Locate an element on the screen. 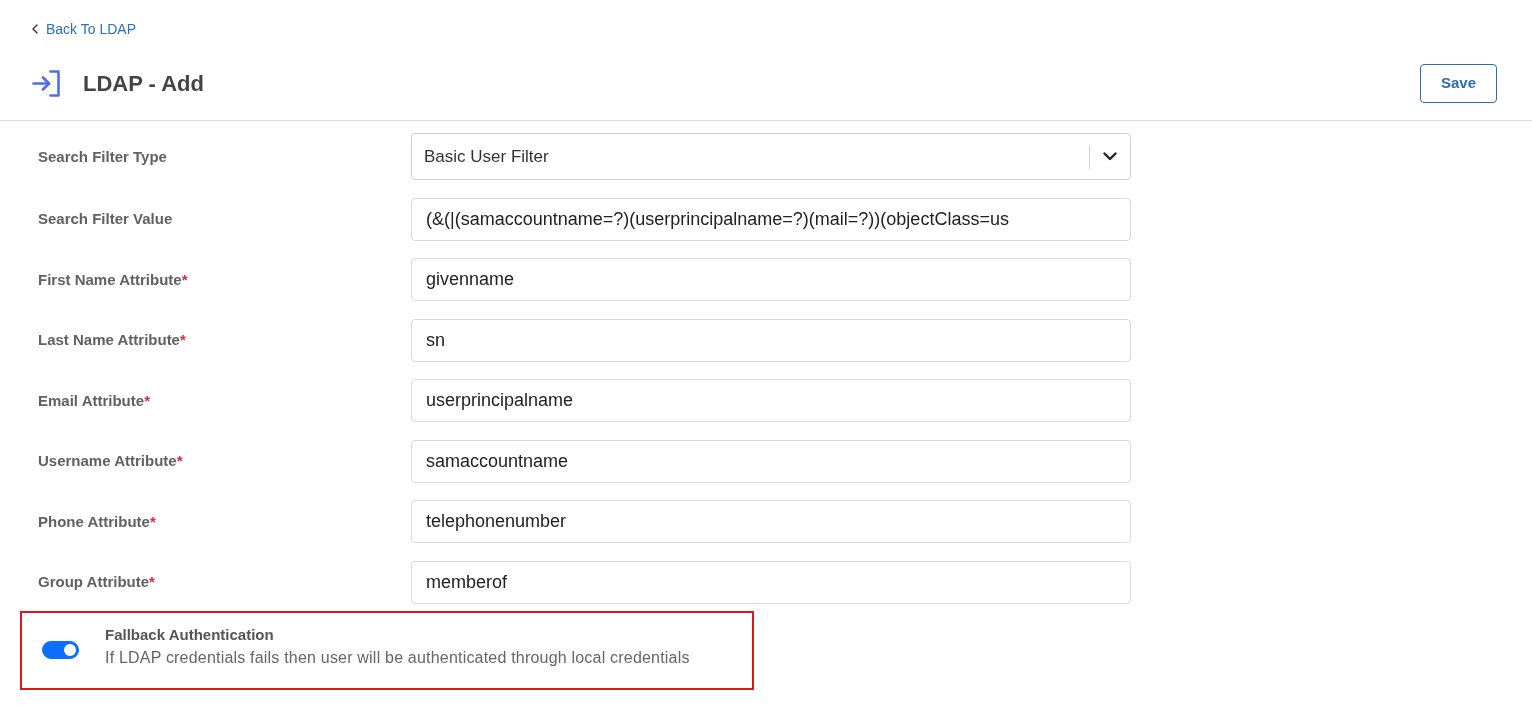  field-label: Username Attribute is located at coordinates (107, 460).